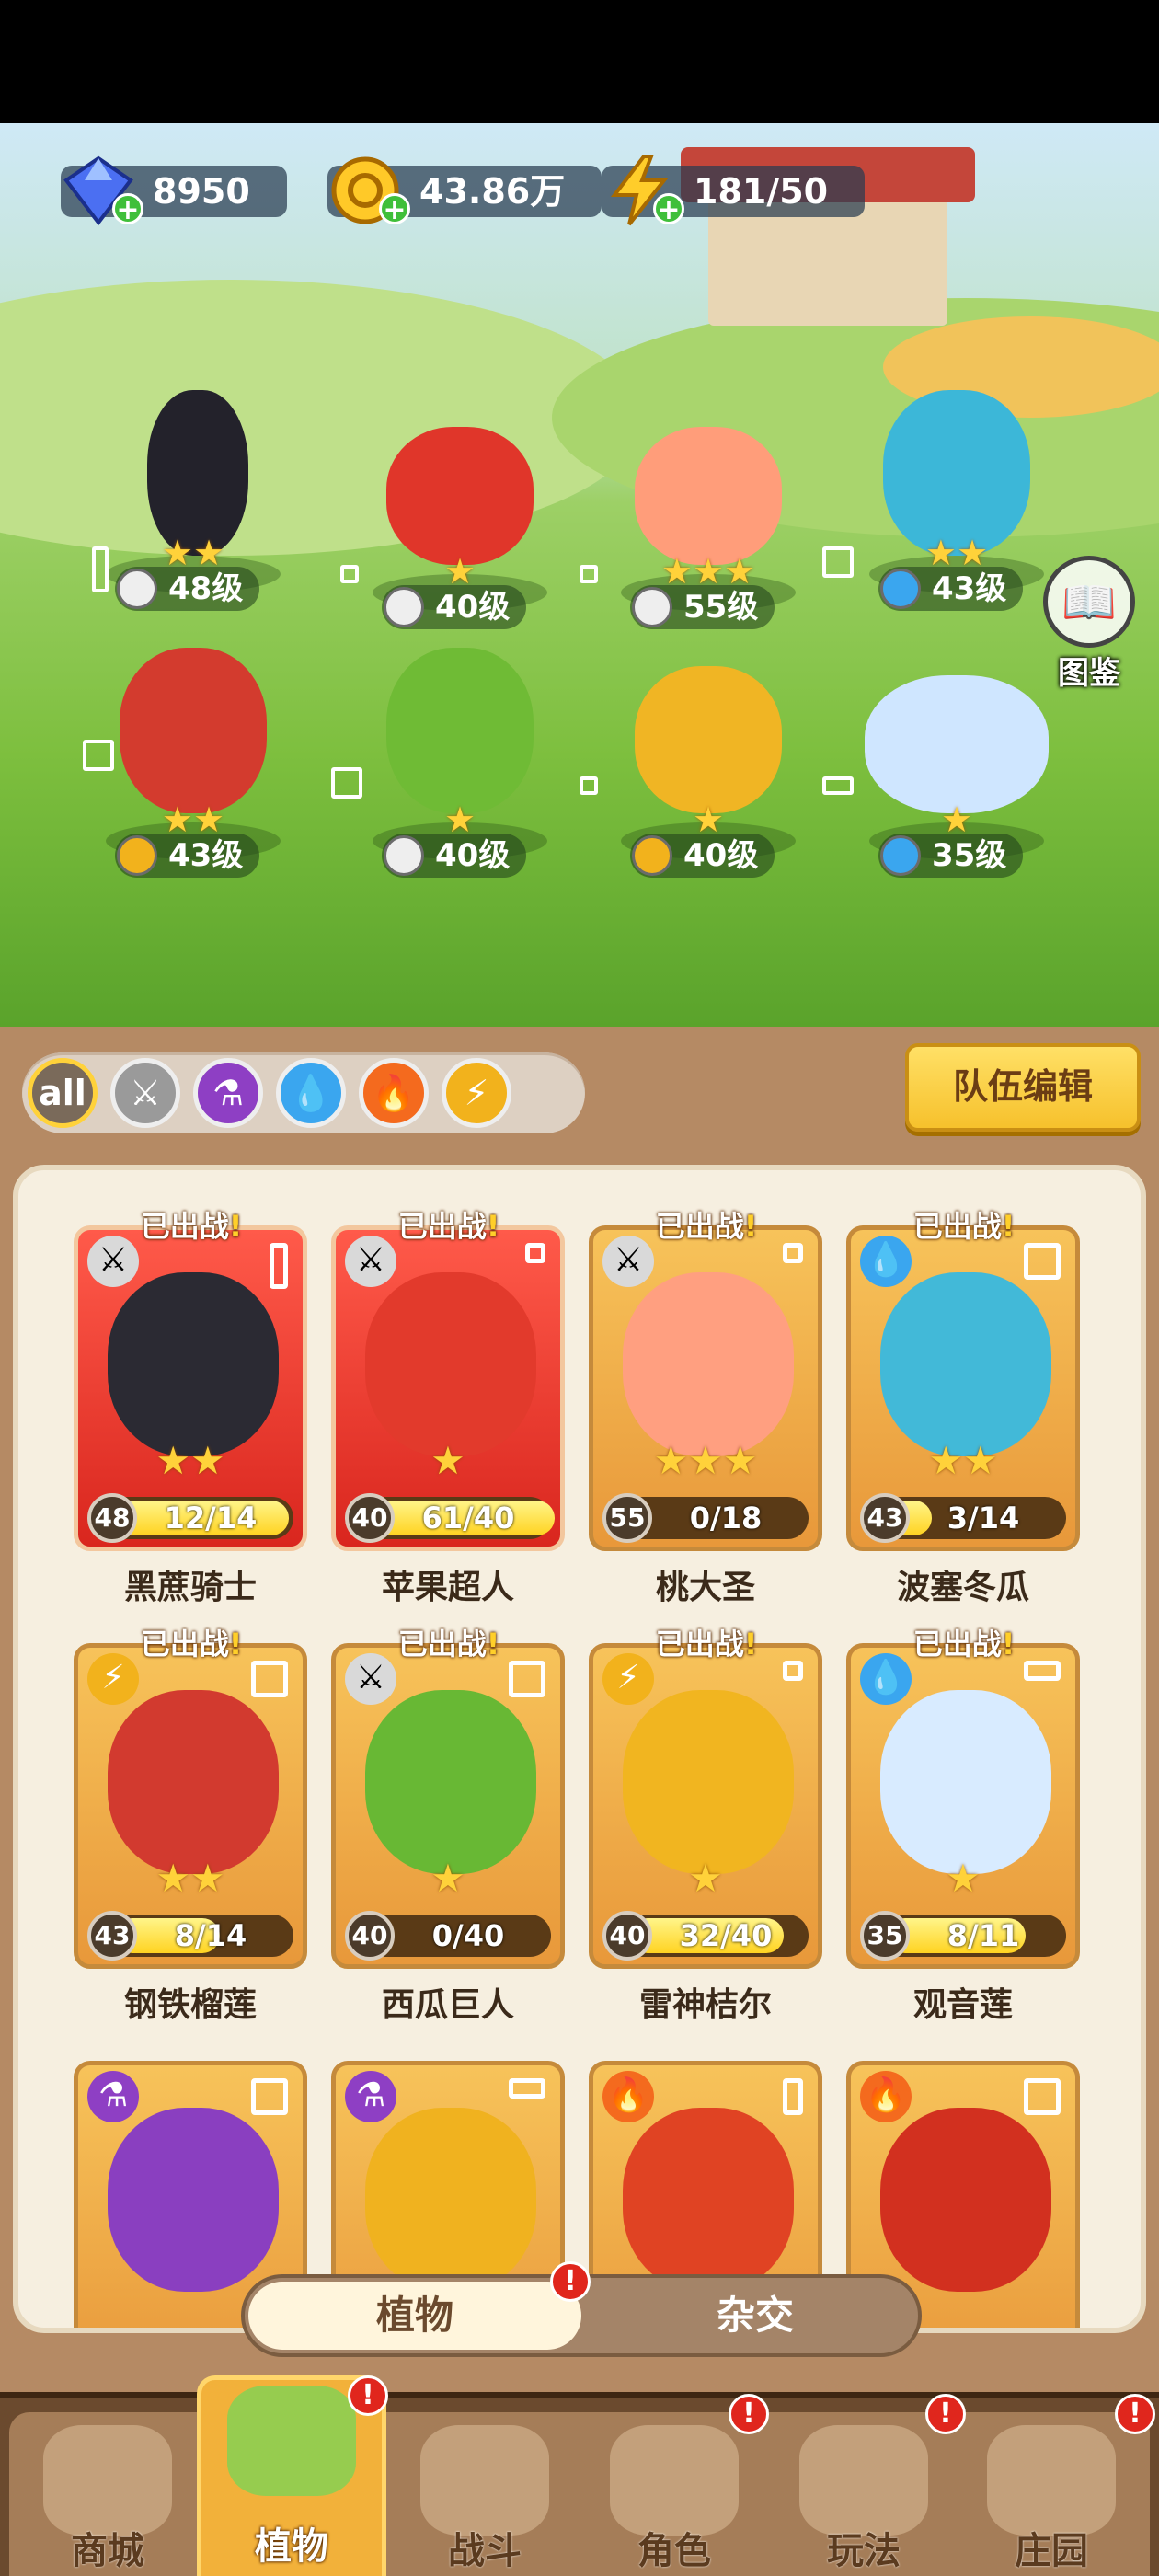 The width and height of the screenshot is (1159, 2576). Describe the element at coordinates (1023, 1087) in the screenshot. I see `team-edit-button: 队伍编辑` at that location.